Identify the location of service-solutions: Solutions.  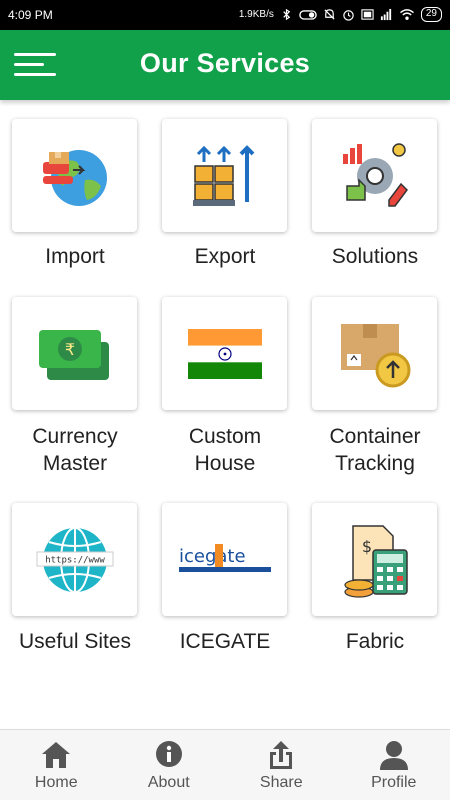
(375, 195).